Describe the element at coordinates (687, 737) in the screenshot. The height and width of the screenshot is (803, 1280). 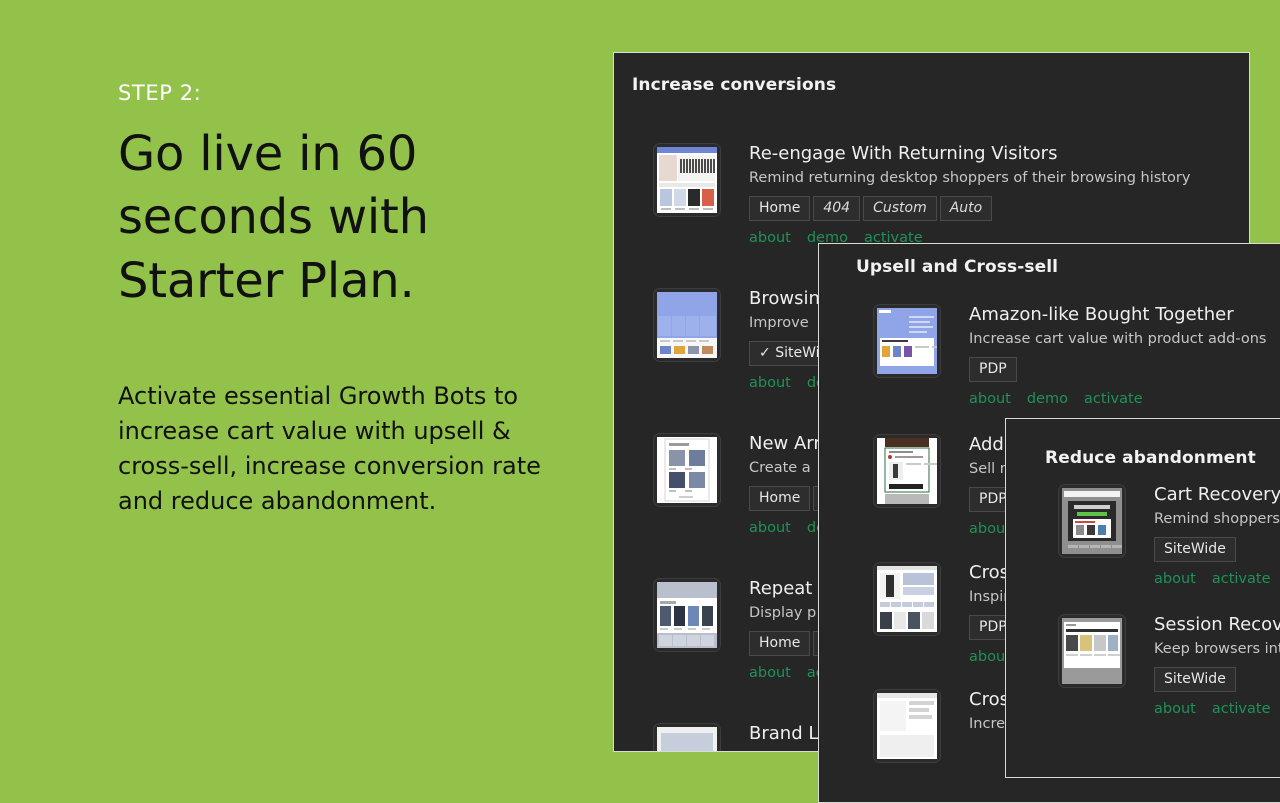
I see `brand-preview-thumbnail` at that location.